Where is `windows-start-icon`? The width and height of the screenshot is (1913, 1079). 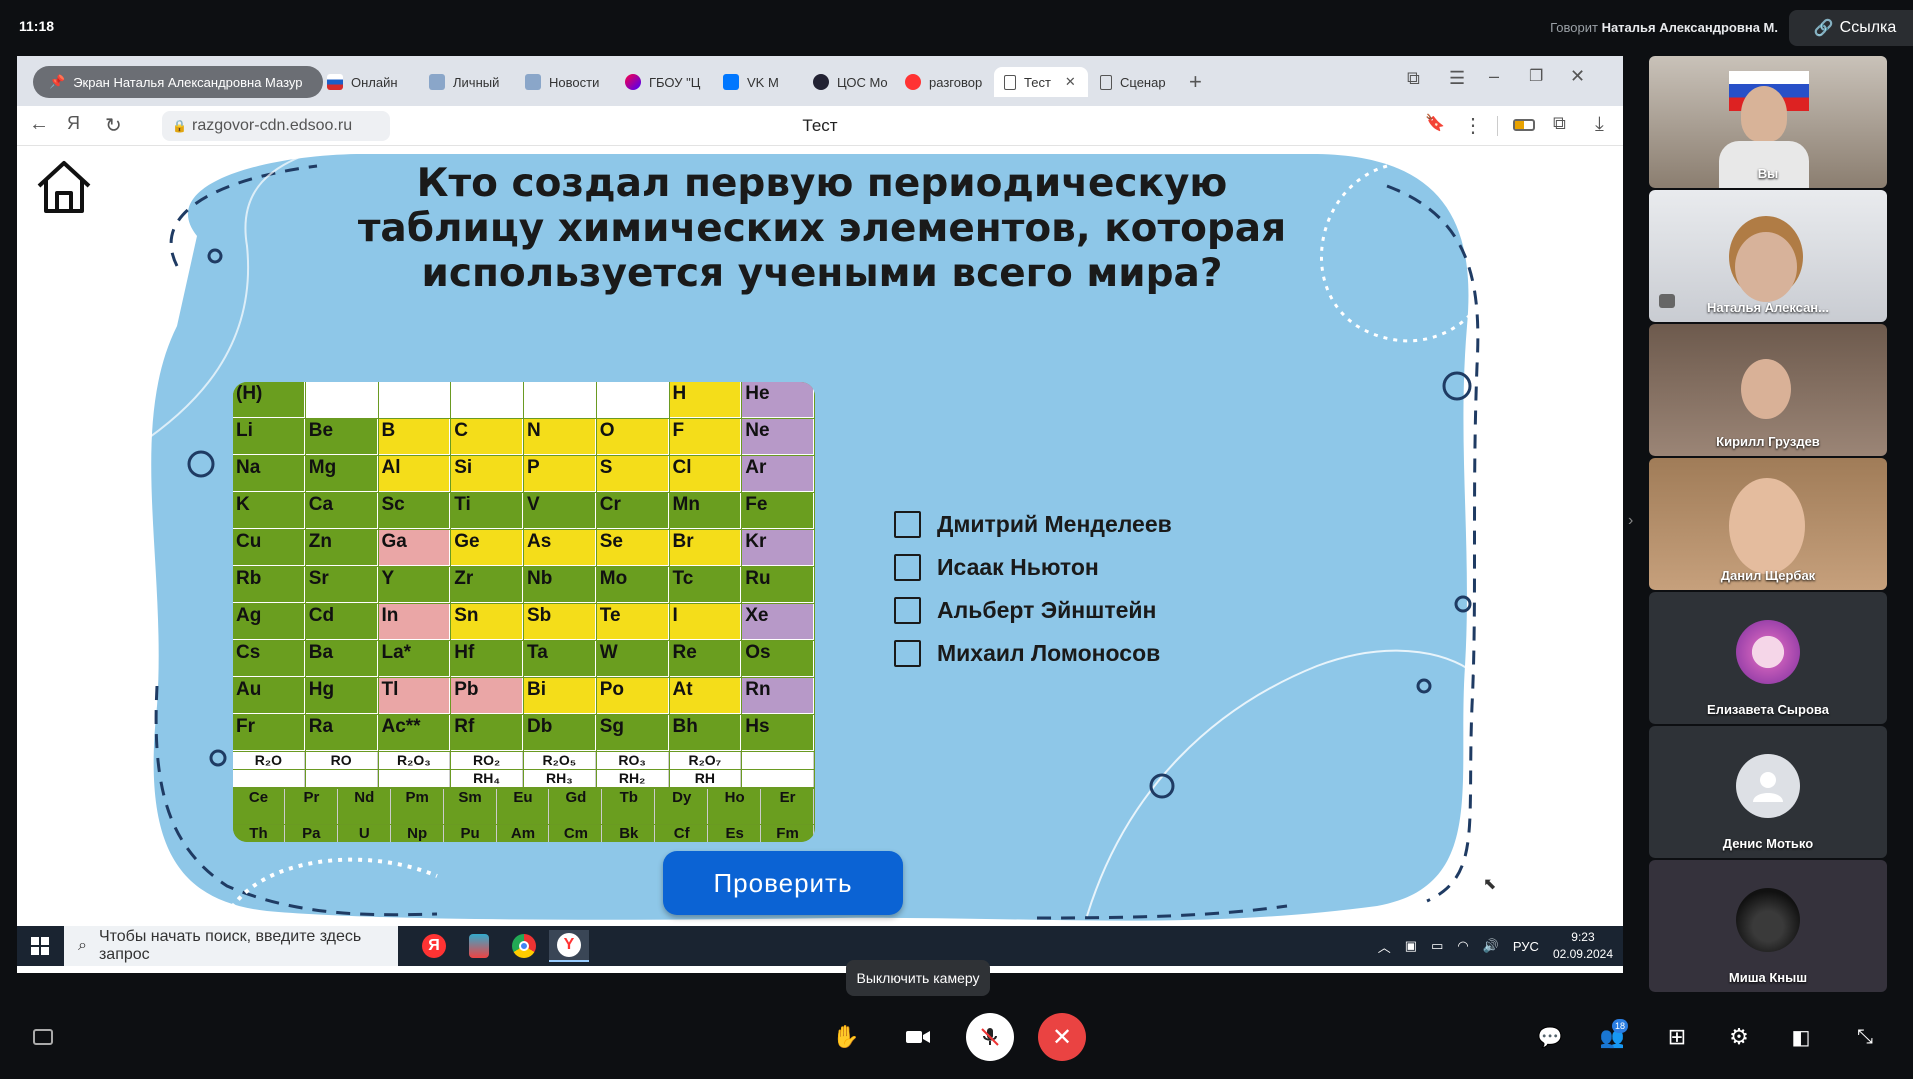 windows-start-icon is located at coordinates (40, 946).